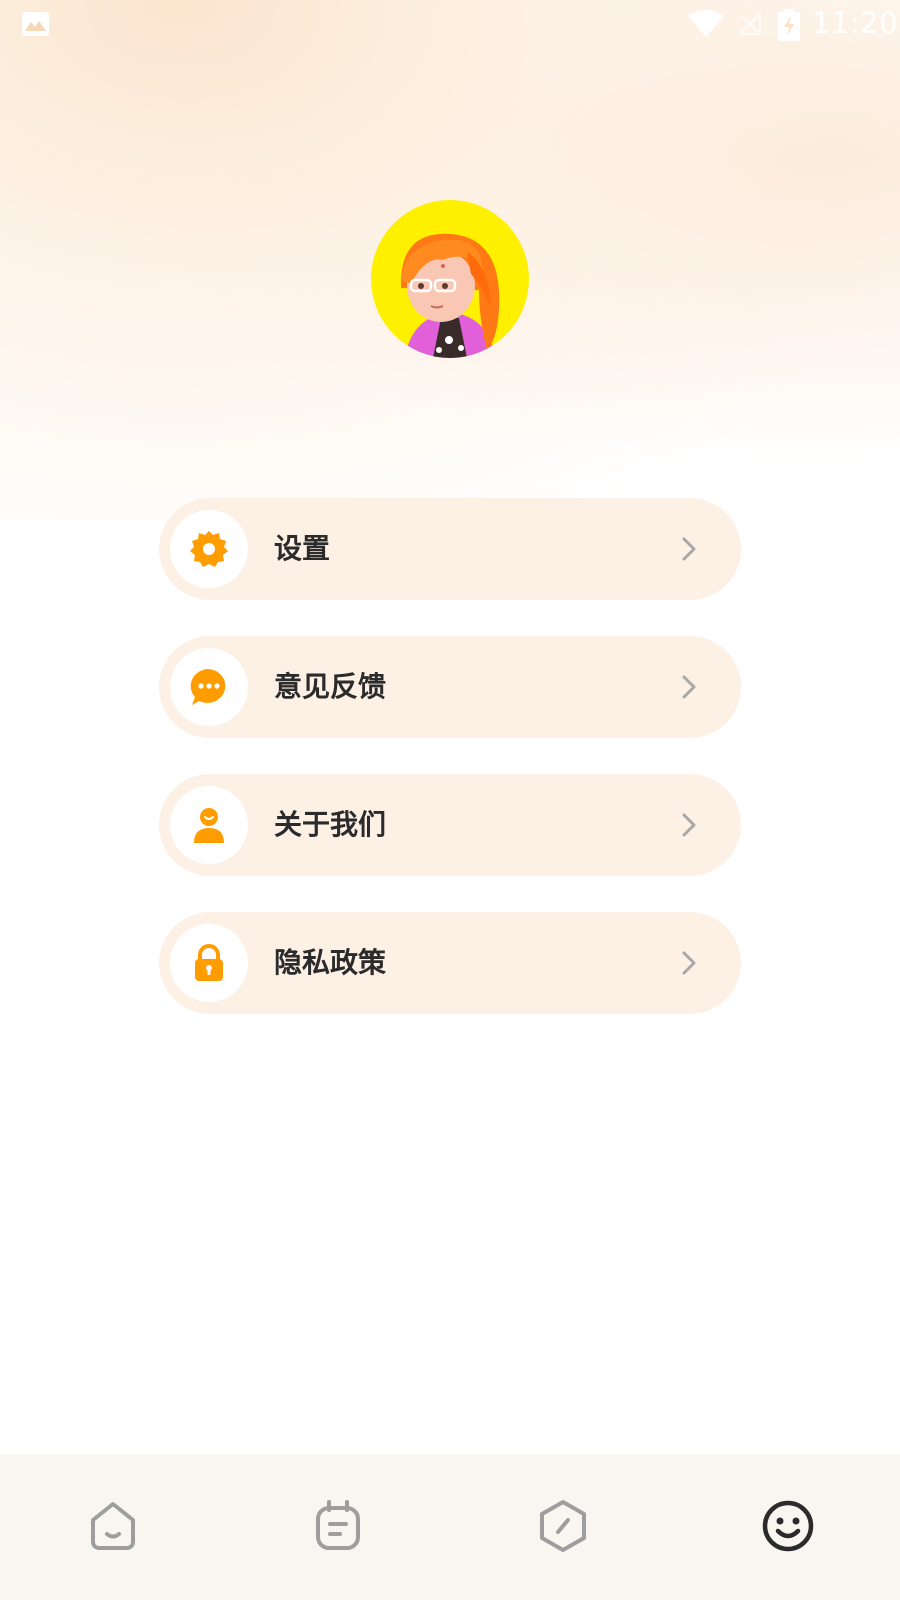 The width and height of the screenshot is (900, 1600). I want to click on menu-item-label: 设置, so click(302, 548).